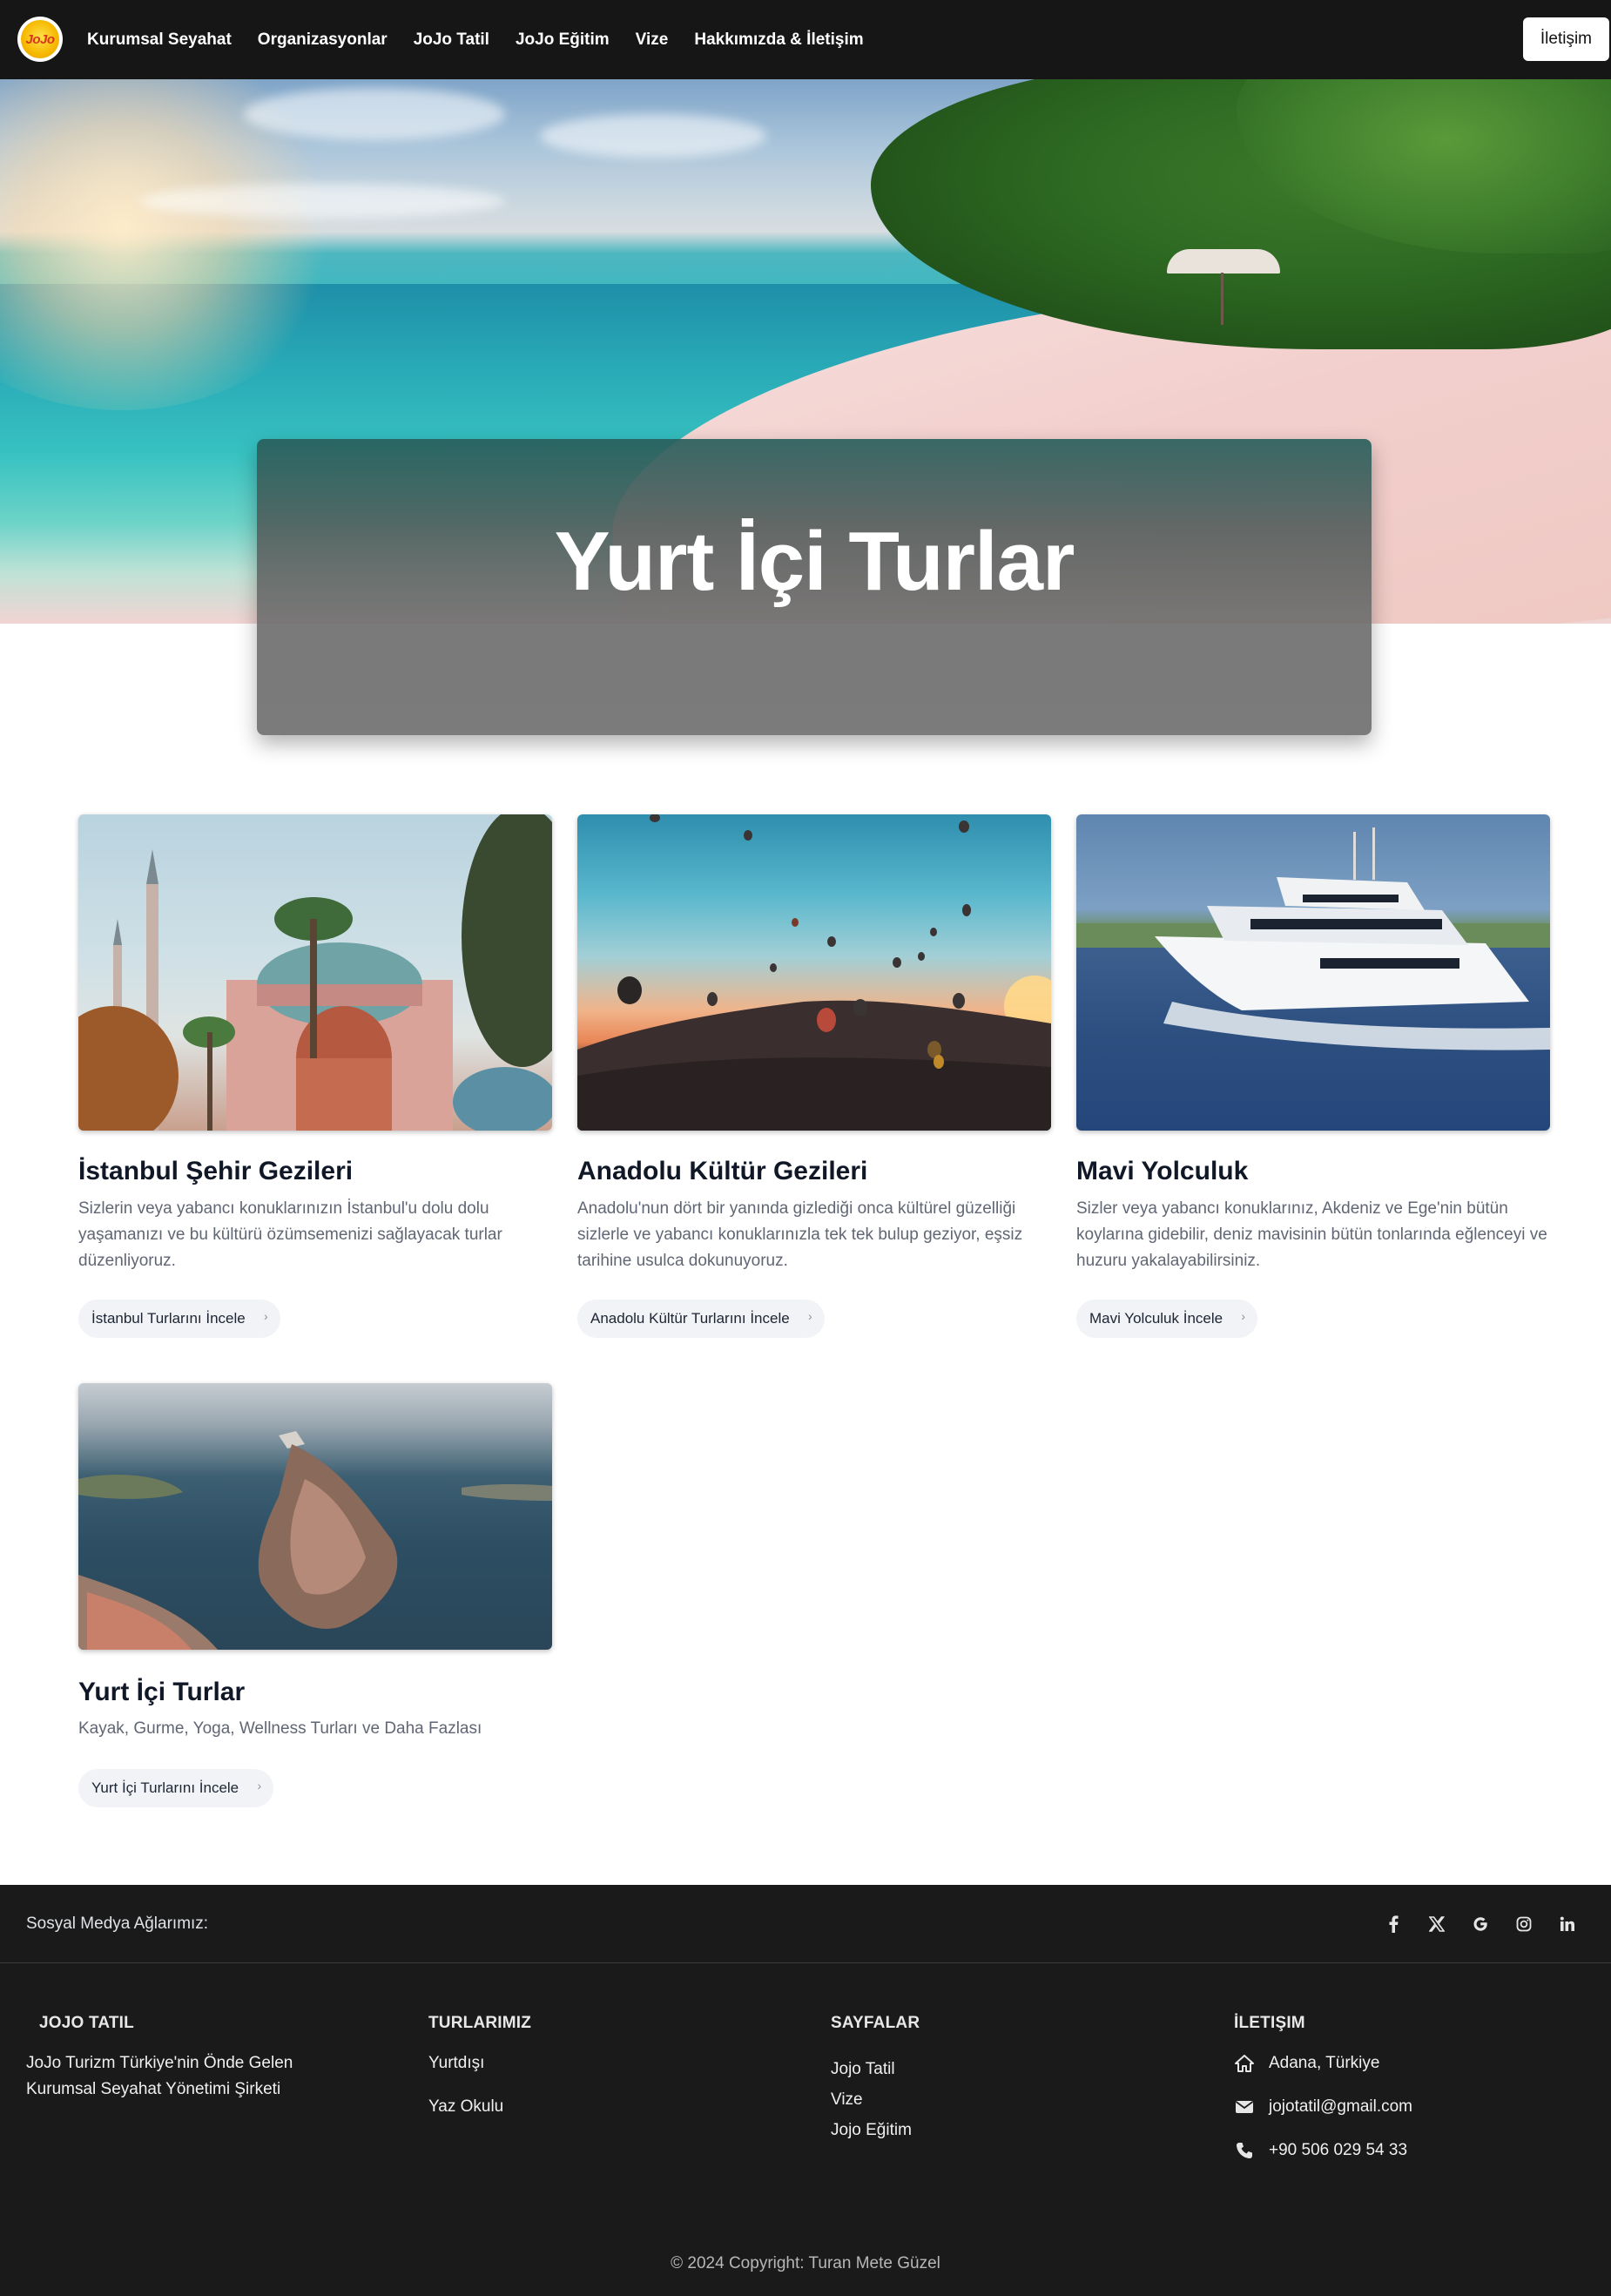 This screenshot has height=2296, width=1611. What do you see at coordinates (652, 40) in the screenshot?
I see `nav-link-vize: Vize` at bounding box center [652, 40].